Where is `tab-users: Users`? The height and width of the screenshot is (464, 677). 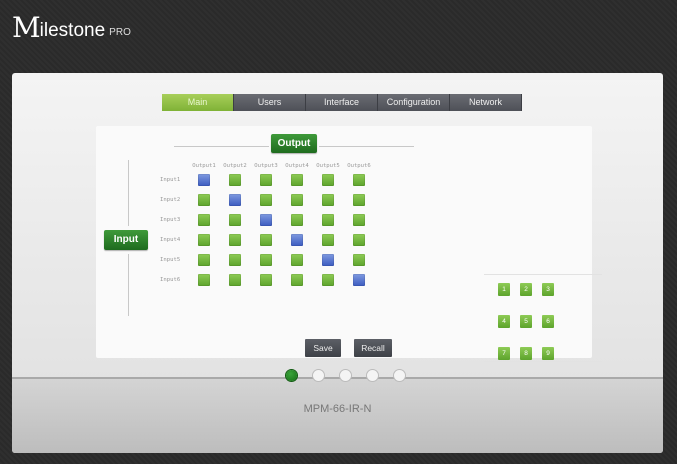
tab-users: Users is located at coordinates (270, 102).